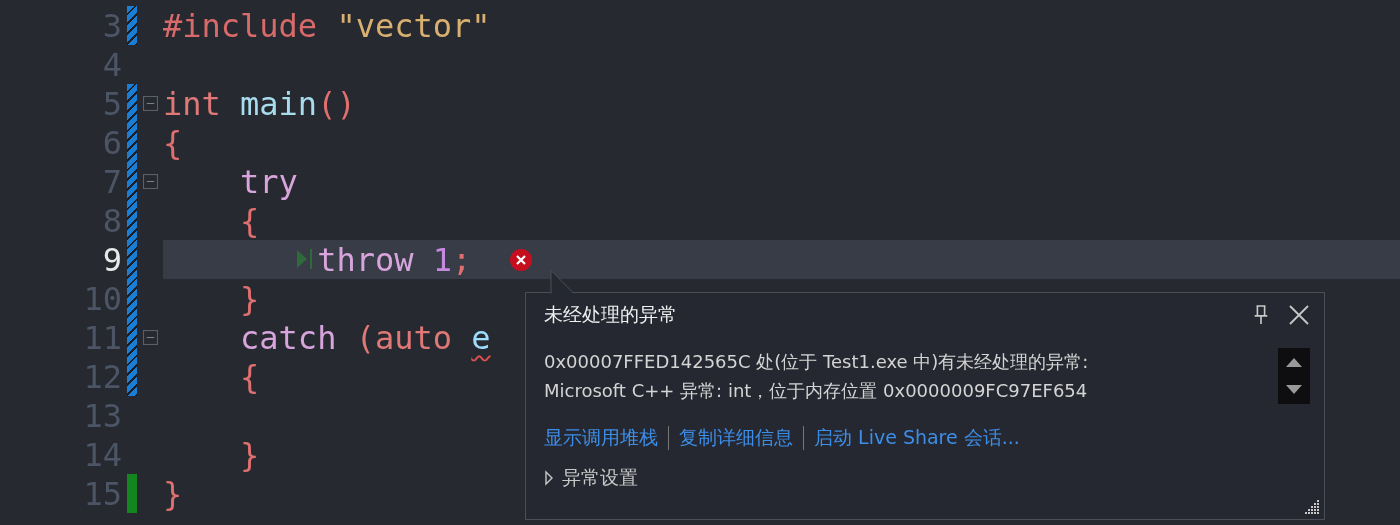 The height and width of the screenshot is (525, 1400). I want to click on resize-grip-icon, so click(1312, 507).